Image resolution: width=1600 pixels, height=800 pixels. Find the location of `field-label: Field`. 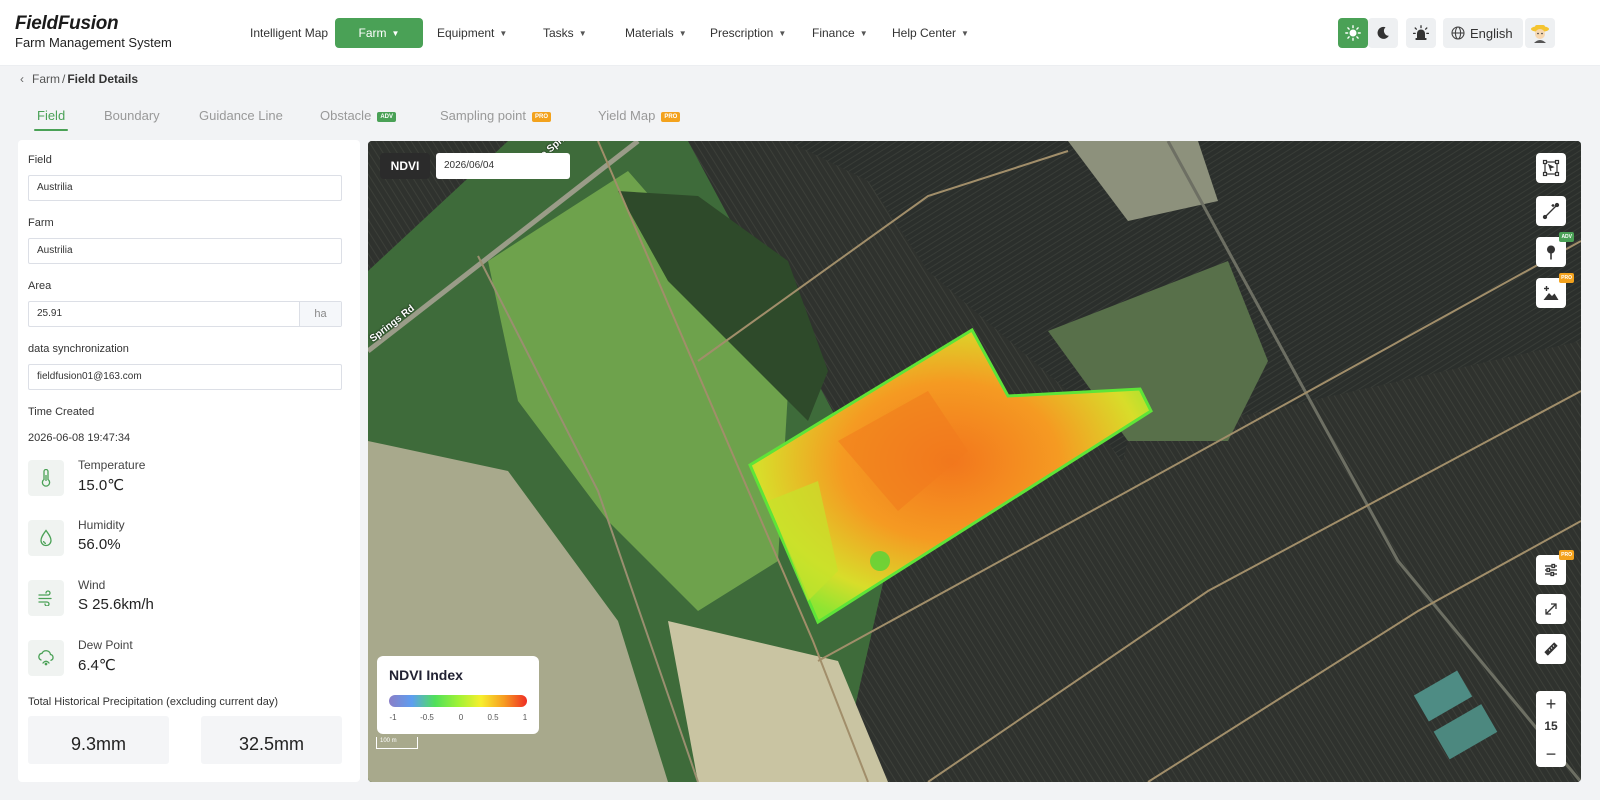

field-label: Field is located at coordinates (40, 160).